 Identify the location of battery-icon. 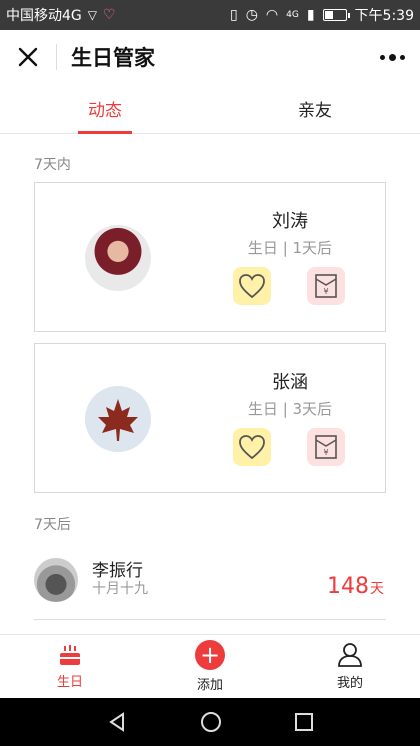
(336, 15).